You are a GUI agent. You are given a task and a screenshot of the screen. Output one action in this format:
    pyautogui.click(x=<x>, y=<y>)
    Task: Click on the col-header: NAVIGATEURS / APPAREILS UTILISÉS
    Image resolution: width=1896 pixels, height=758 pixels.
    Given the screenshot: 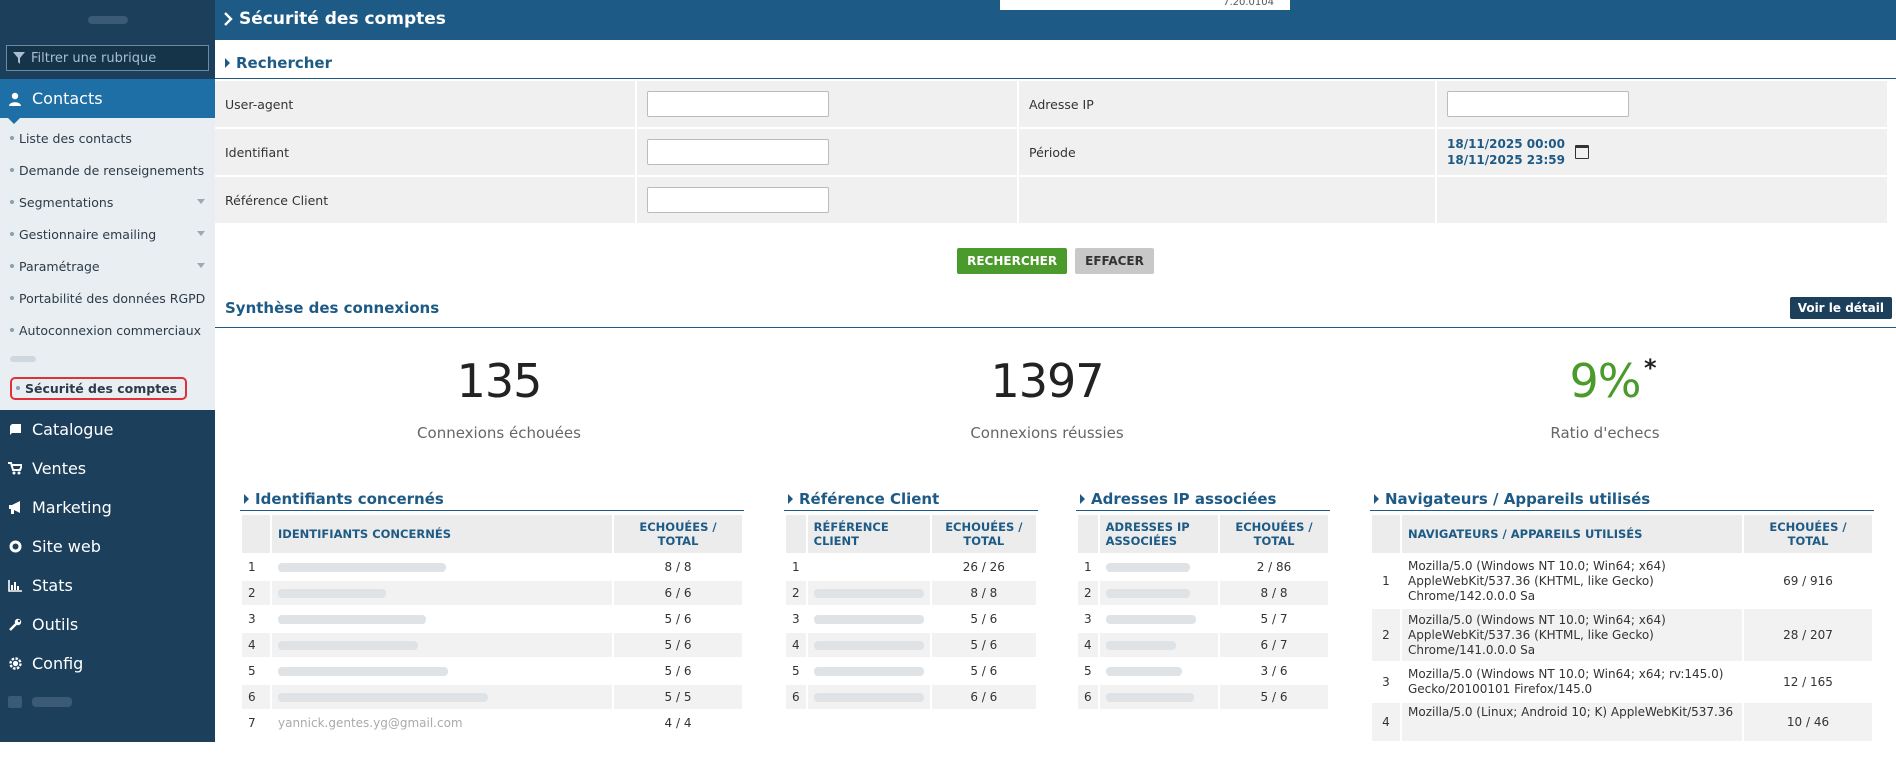 What is the action you would take?
    pyautogui.click(x=1572, y=534)
    